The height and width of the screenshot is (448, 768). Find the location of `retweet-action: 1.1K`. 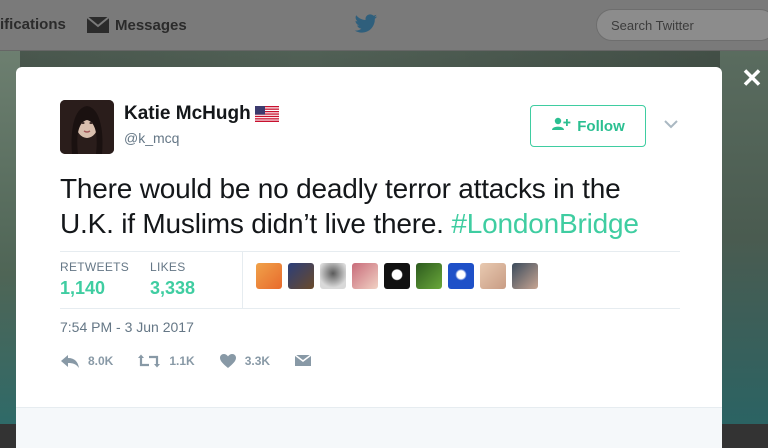

retweet-action: 1.1K is located at coordinates (166, 361).